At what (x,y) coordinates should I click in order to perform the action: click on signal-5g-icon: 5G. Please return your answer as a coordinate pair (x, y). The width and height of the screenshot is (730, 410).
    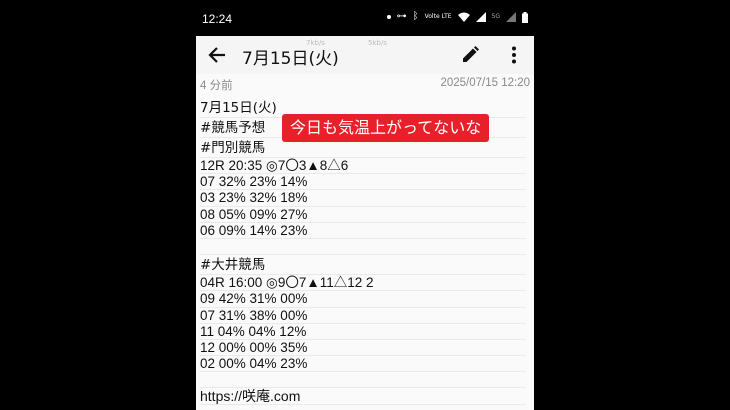
    Looking at the image, I should click on (495, 16).